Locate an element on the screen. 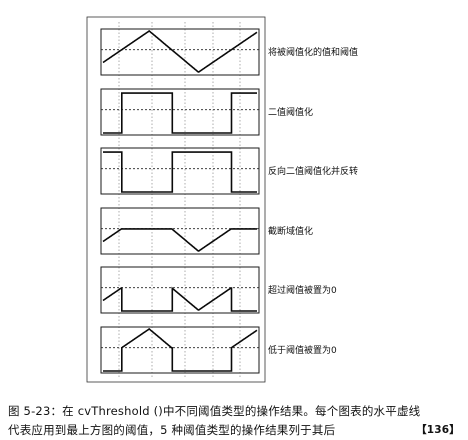 The image size is (468, 440). panel-label: 二值阈值化 is located at coordinates (290, 112).